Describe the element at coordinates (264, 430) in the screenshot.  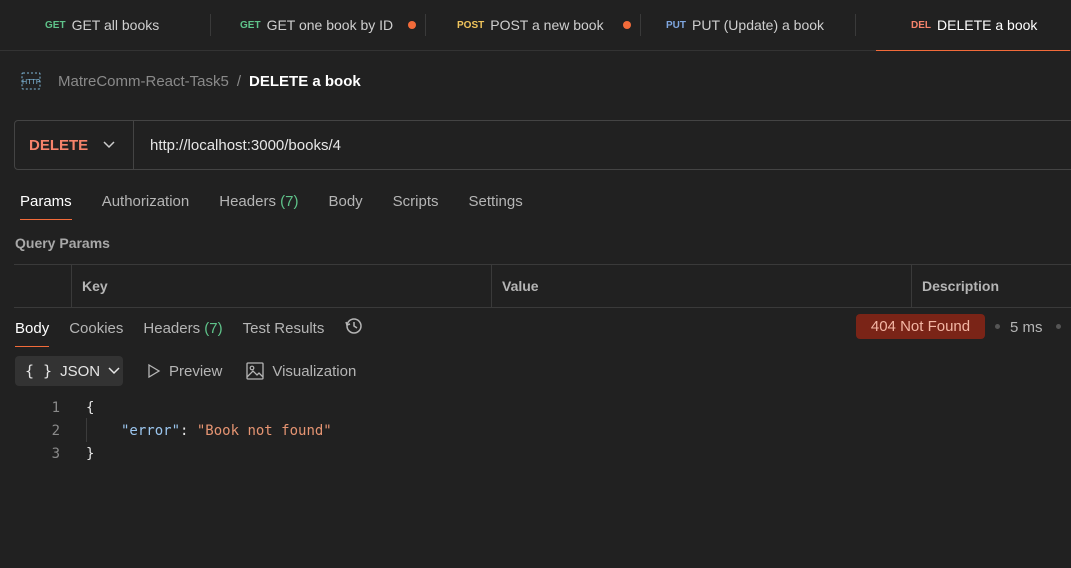
I see `json-value: "Book not found"` at that location.